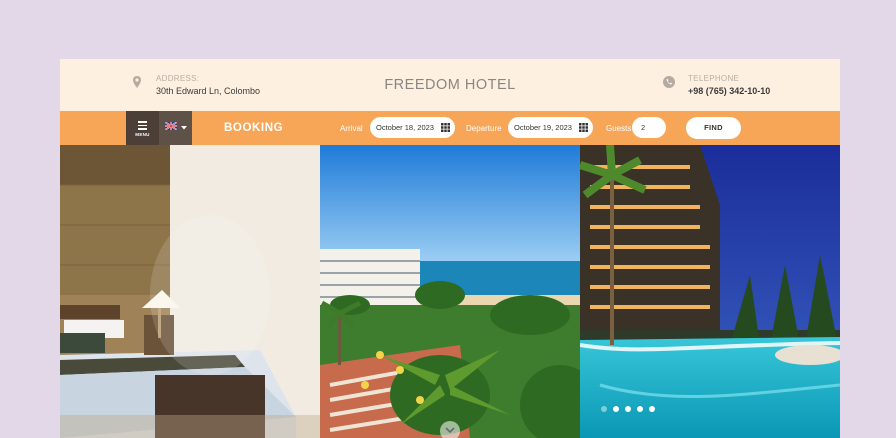 The height and width of the screenshot is (438, 896). I want to click on departure-date-input: October 19, 2023, so click(550, 127).